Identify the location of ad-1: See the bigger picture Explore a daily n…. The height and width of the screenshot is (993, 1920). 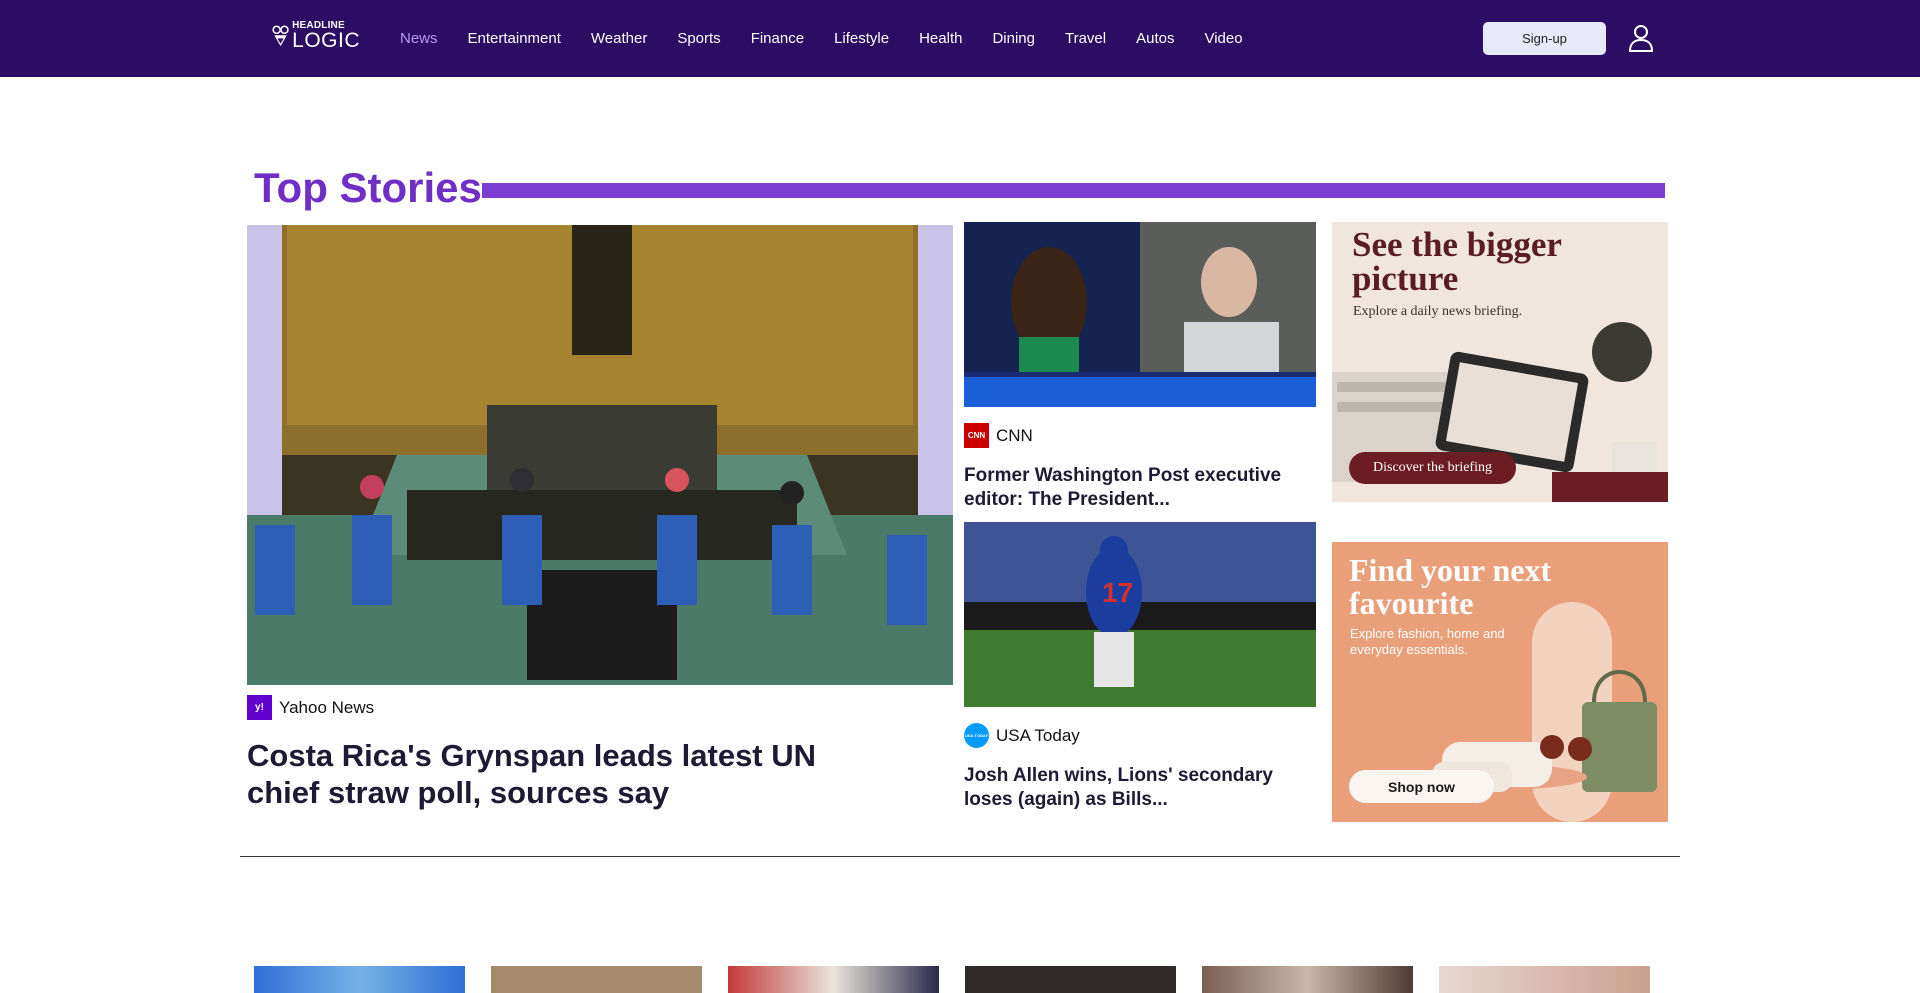
(1500, 362).